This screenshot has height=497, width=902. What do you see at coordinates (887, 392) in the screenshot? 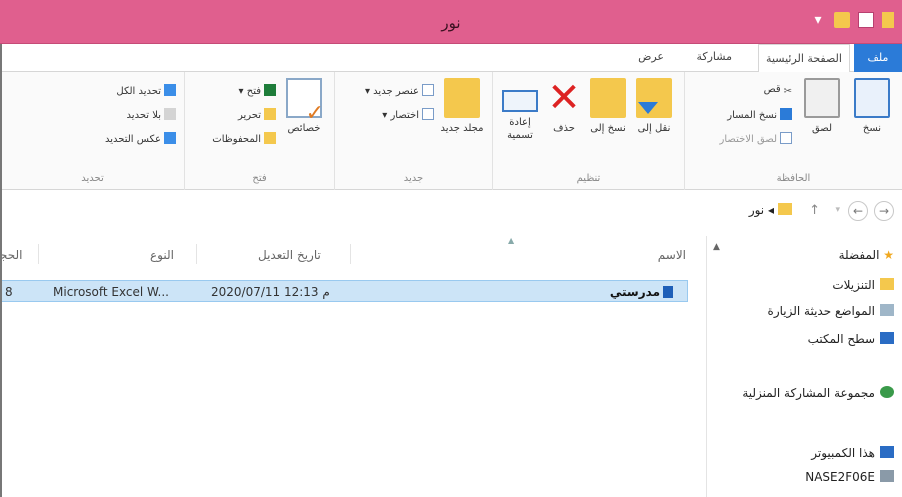
I see `homegroup-icon` at bounding box center [887, 392].